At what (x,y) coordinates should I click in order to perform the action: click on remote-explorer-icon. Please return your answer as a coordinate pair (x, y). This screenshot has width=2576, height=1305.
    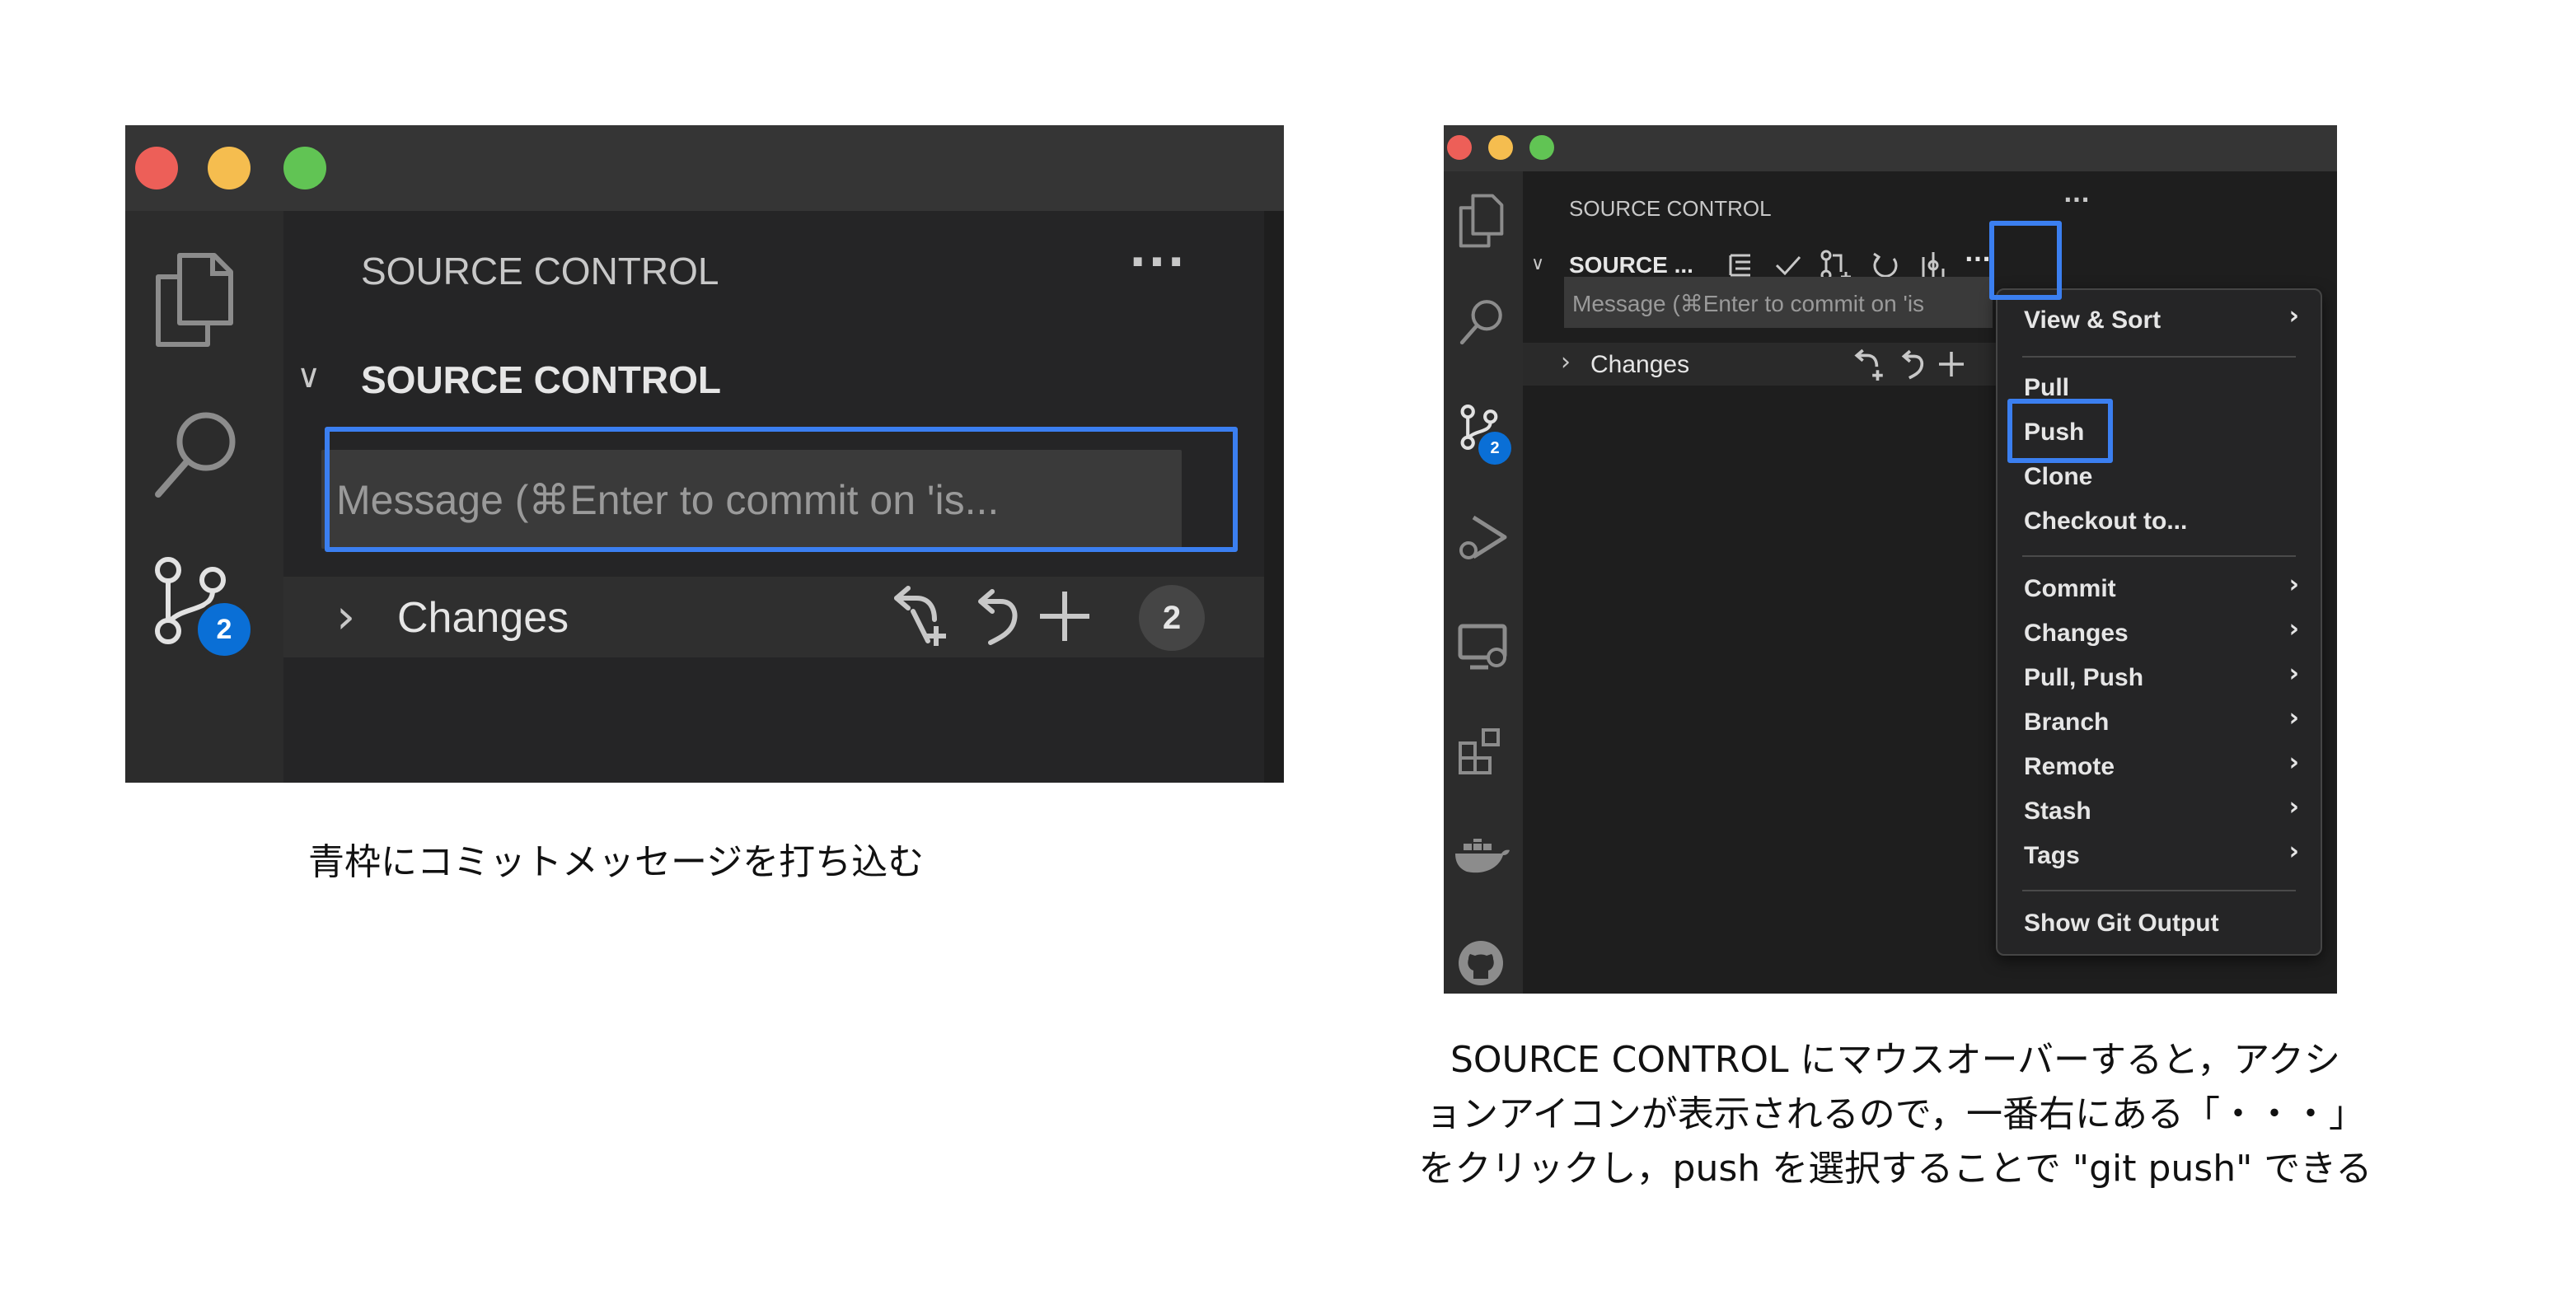
    Looking at the image, I should click on (1482, 646).